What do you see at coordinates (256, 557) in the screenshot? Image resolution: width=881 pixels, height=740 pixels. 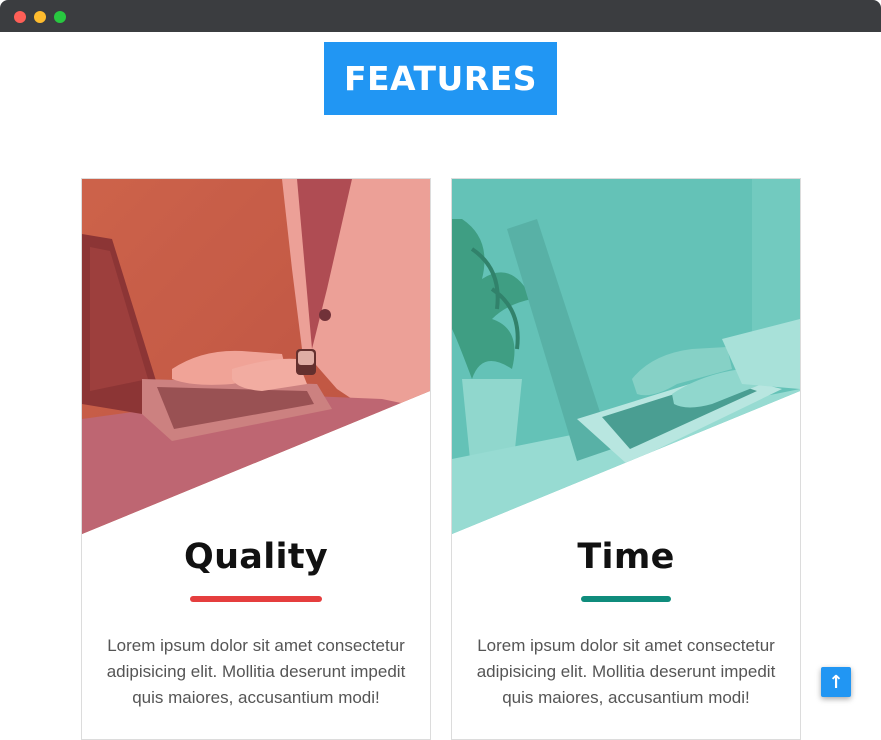 I see `card-title: Quality` at bounding box center [256, 557].